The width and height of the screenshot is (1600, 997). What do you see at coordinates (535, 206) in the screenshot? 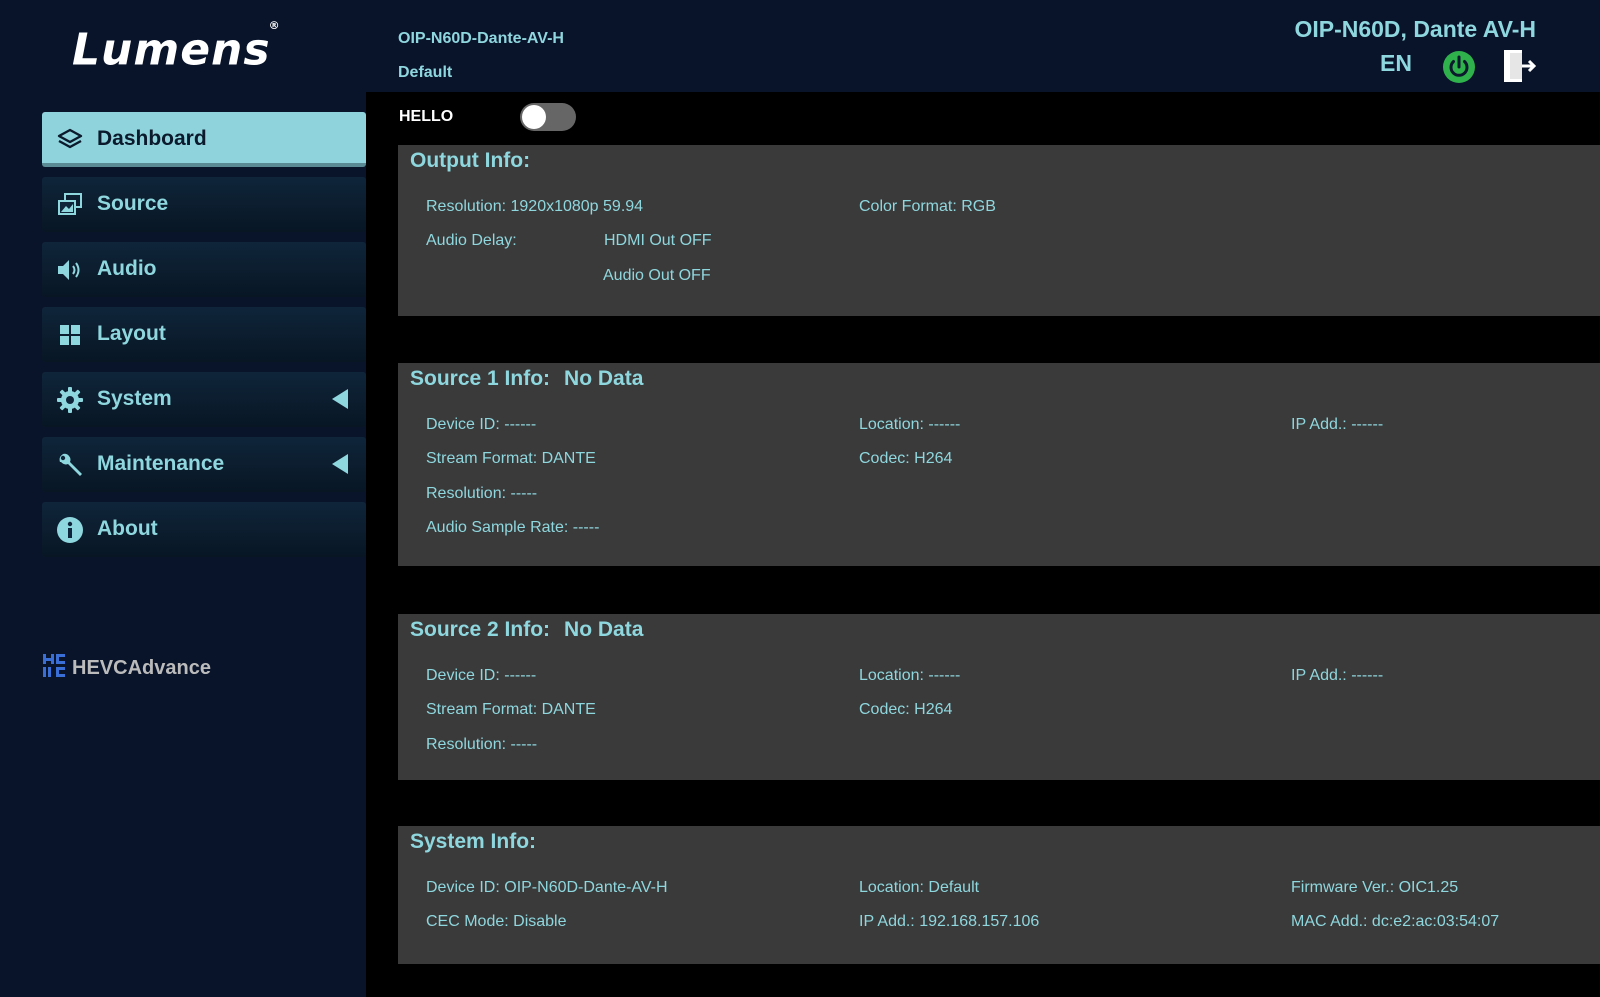
I see `output-resolution: Resolution: 1920x1080p 59.94` at bounding box center [535, 206].